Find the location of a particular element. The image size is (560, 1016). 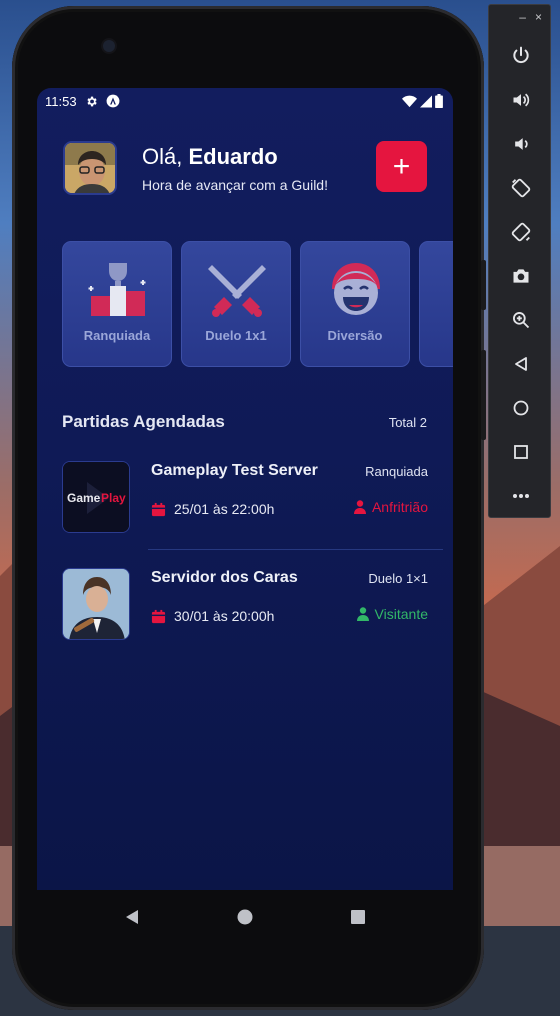

category-duelo: Duelo 1x1 is located at coordinates (236, 304).